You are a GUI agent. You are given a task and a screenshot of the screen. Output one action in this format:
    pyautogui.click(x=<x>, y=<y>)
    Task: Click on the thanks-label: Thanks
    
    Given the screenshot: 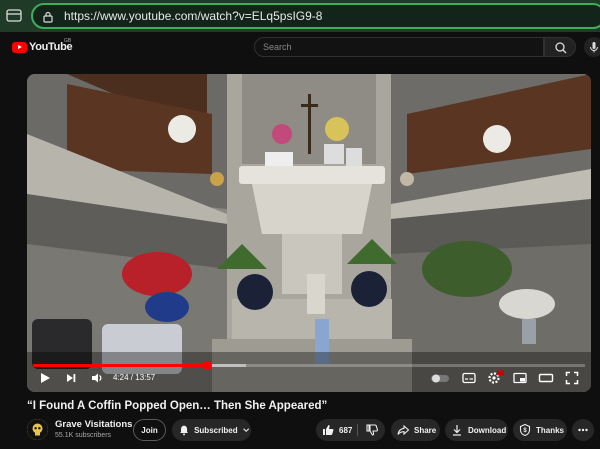 What is the action you would take?
    pyautogui.click(x=550, y=430)
    